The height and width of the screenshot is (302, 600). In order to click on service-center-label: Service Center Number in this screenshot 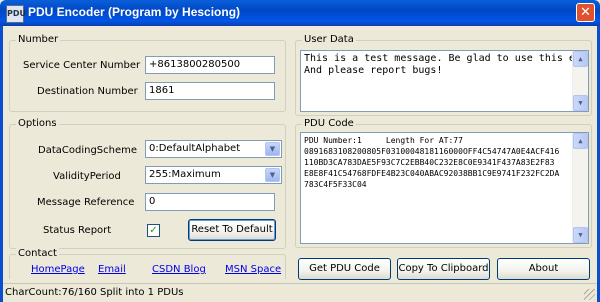, I will do `click(82, 65)`.